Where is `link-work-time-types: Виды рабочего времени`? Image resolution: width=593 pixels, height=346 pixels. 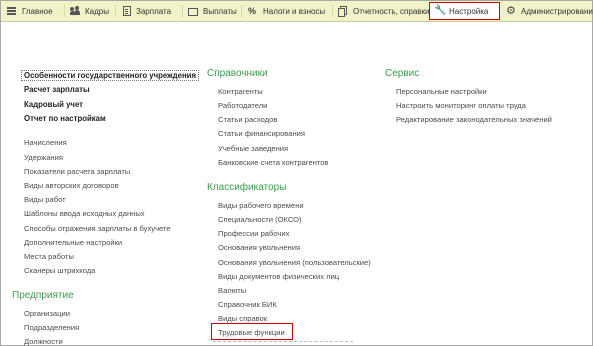 link-work-time-types: Виды рабочего времени is located at coordinates (261, 205).